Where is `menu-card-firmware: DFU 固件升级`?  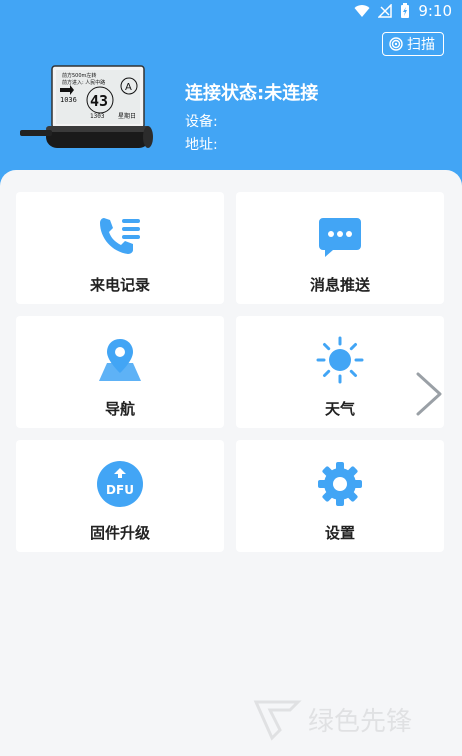 menu-card-firmware: DFU 固件升级 is located at coordinates (120, 496).